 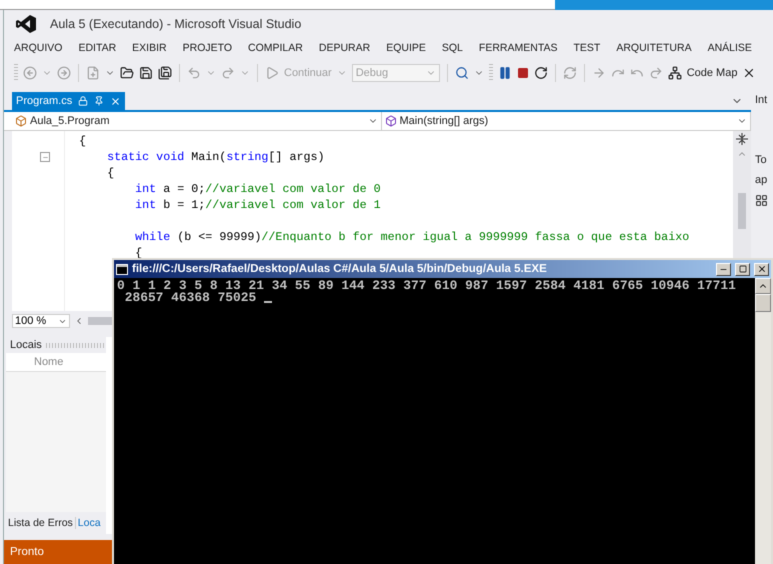 What do you see at coordinates (654, 48) in the screenshot?
I see `menu-item: ARQUITETURA` at bounding box center [654, 48].